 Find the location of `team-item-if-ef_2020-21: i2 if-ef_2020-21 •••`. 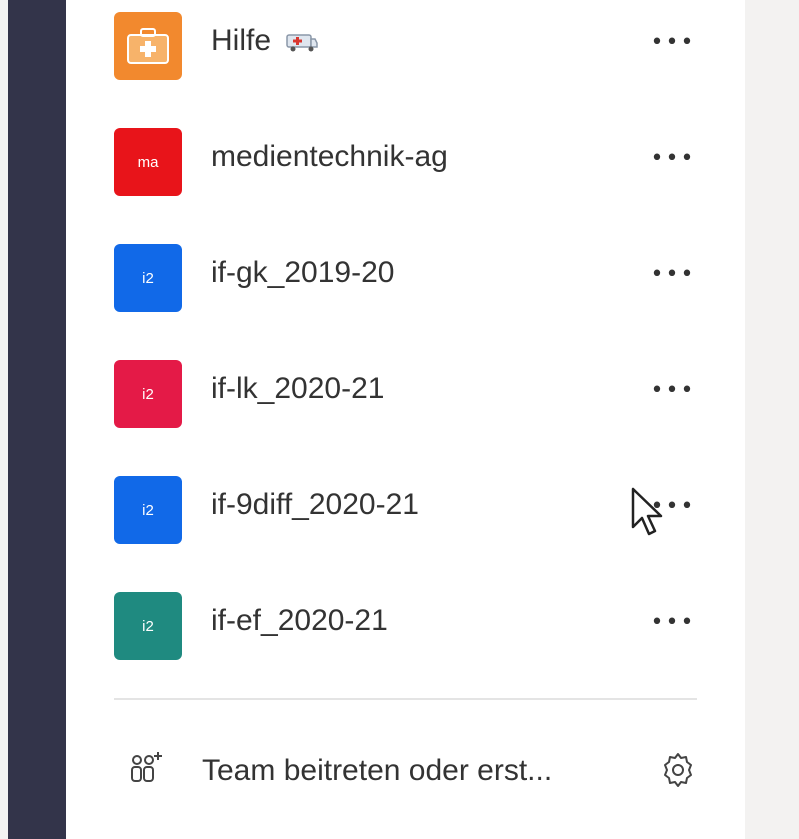

team-item-if-ef_2020-21: i2 if-ef_2020-21 ••• is located at coordinates (405, 628).